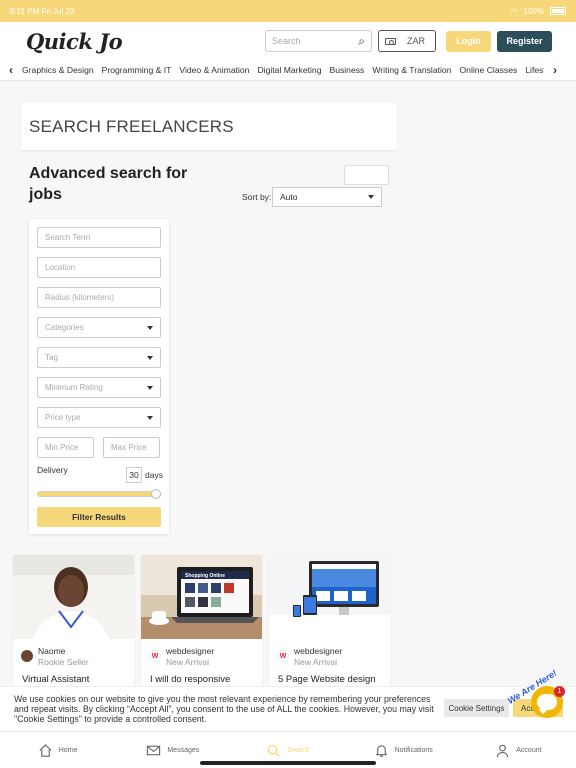 The width and height of the screenshot is (576, 768). Describe the element at coordinates (468, 41) in the screenshot. I see `login-button: Login` at that location.